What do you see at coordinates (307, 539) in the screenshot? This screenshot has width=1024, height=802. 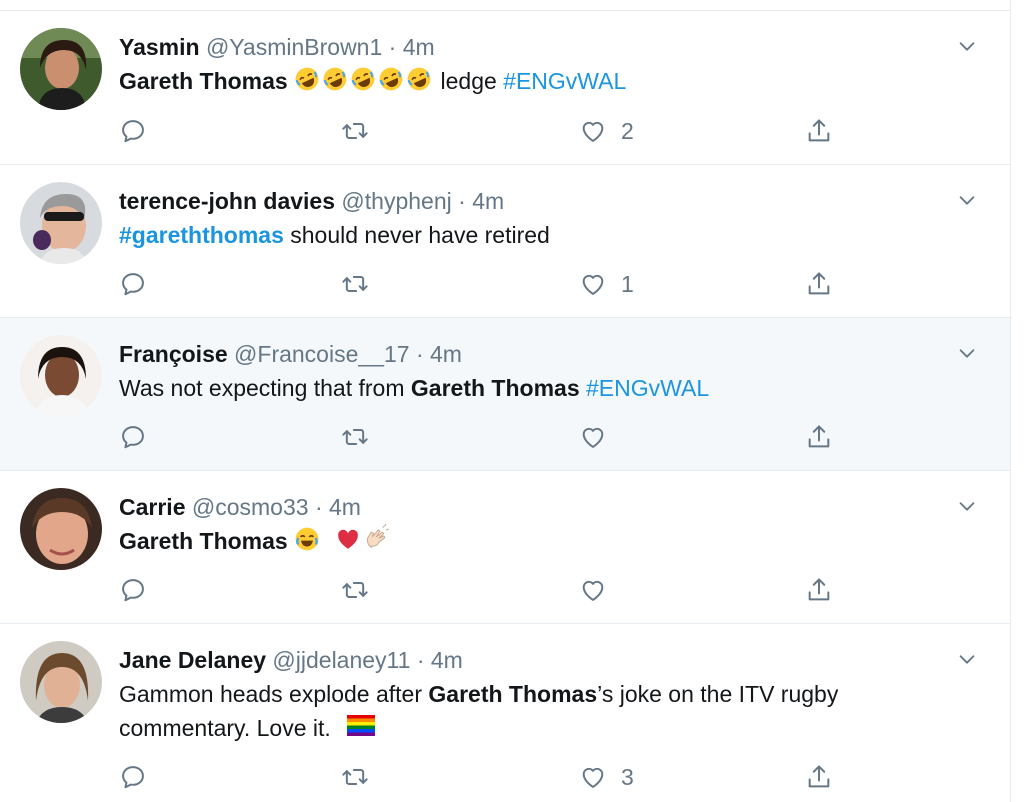 I see `joy-emoji-icon` at bounding box center [307, 539].